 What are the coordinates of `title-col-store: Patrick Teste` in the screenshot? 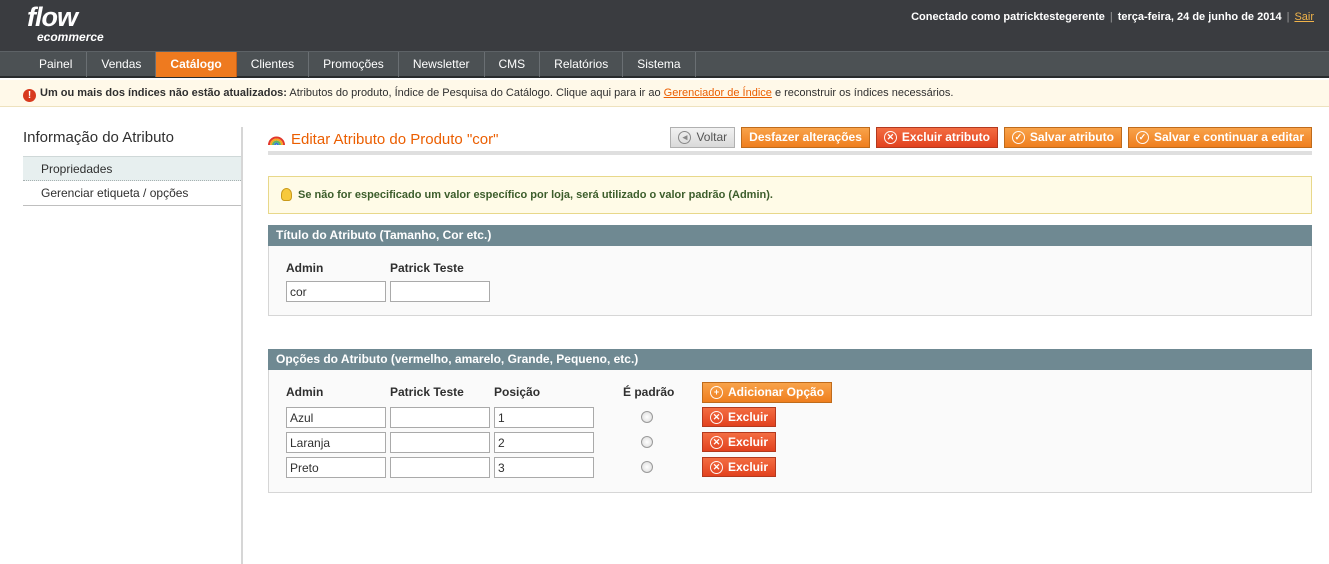 It's located at (427, 268).